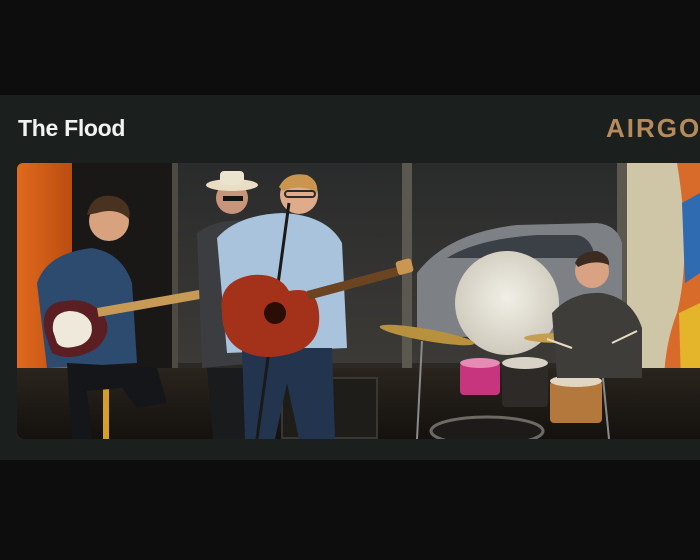 The height and width of the screenshot is (560, 700). What do you see at coordinates (653, 128) in the screenshot?
I see `brand-logo: AIRGO` at bounding box center [653, 128].